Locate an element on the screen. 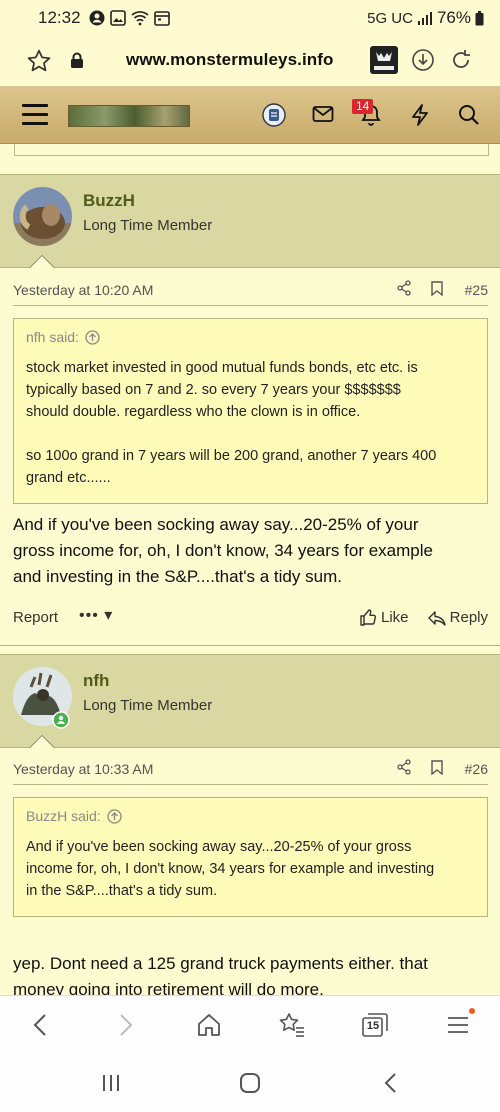  battery-label: 76% is located at coordinates (453, 17).